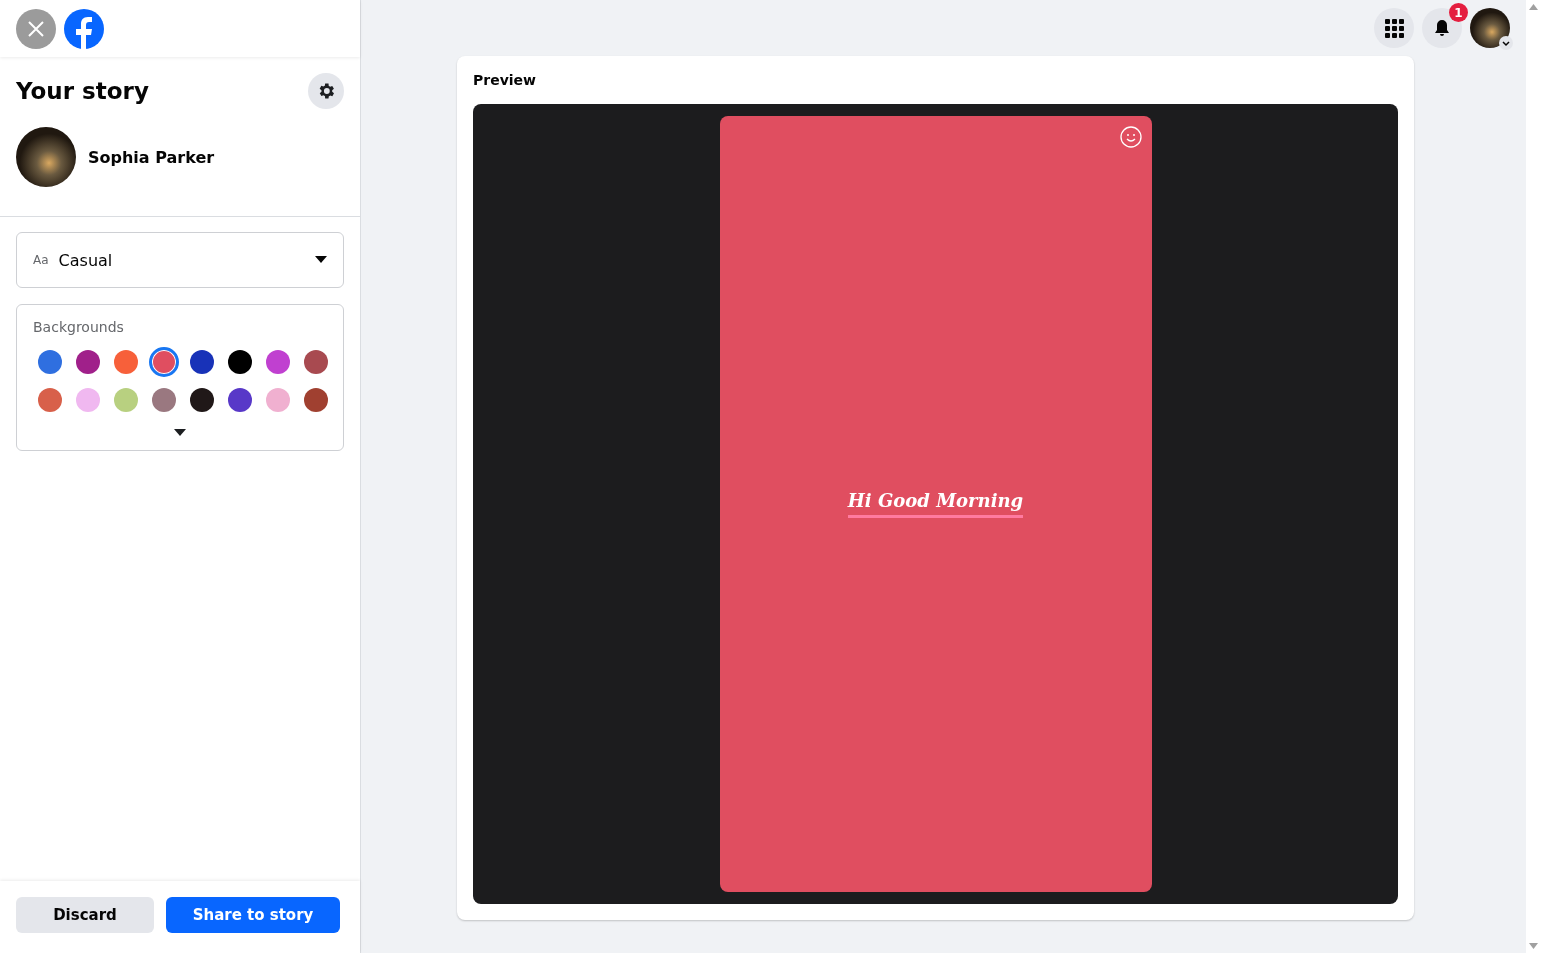 This screenshot has height=953, width=1541. I want to click on close-icon, so click(36, 28).